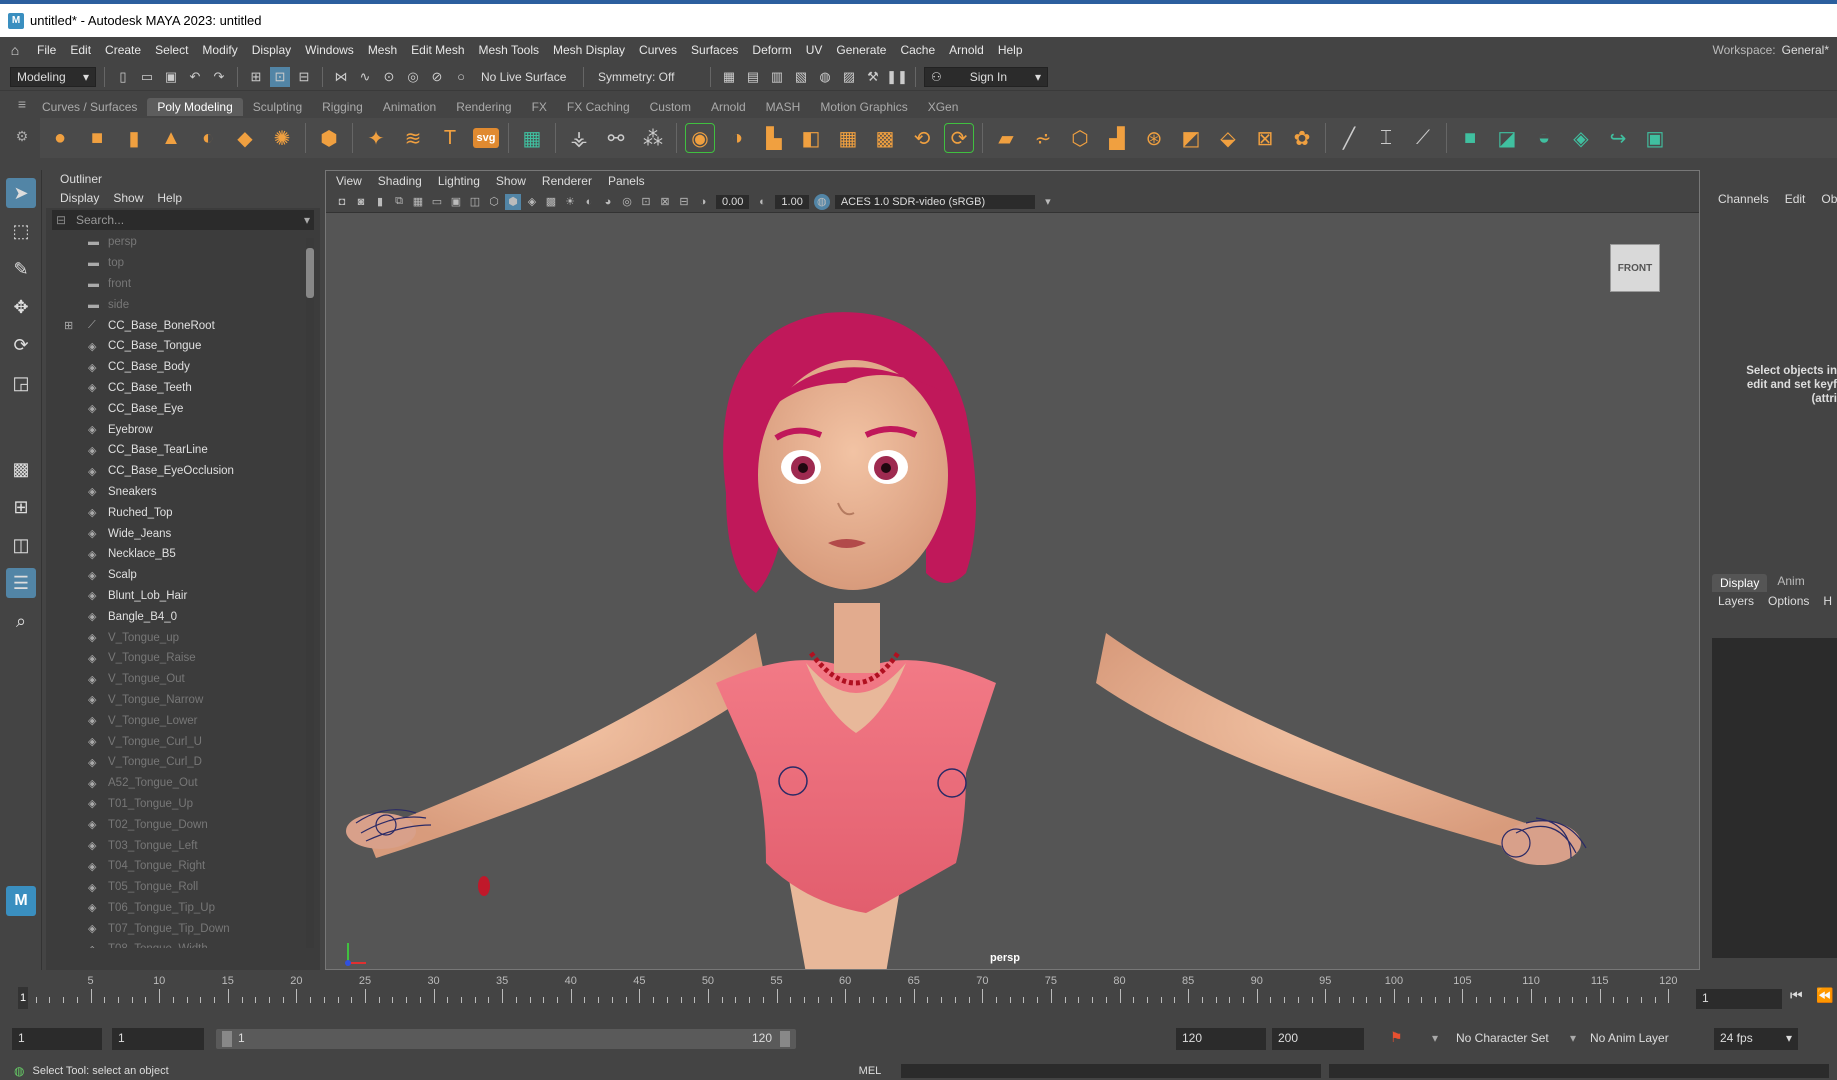 This screenshot has width=1837, height=1080. What do you see at coordinates (183, 450) in the screenshot?
I see `outliner-item: ◈ CC_Base_TearLine` at bounding box center [183, 450].